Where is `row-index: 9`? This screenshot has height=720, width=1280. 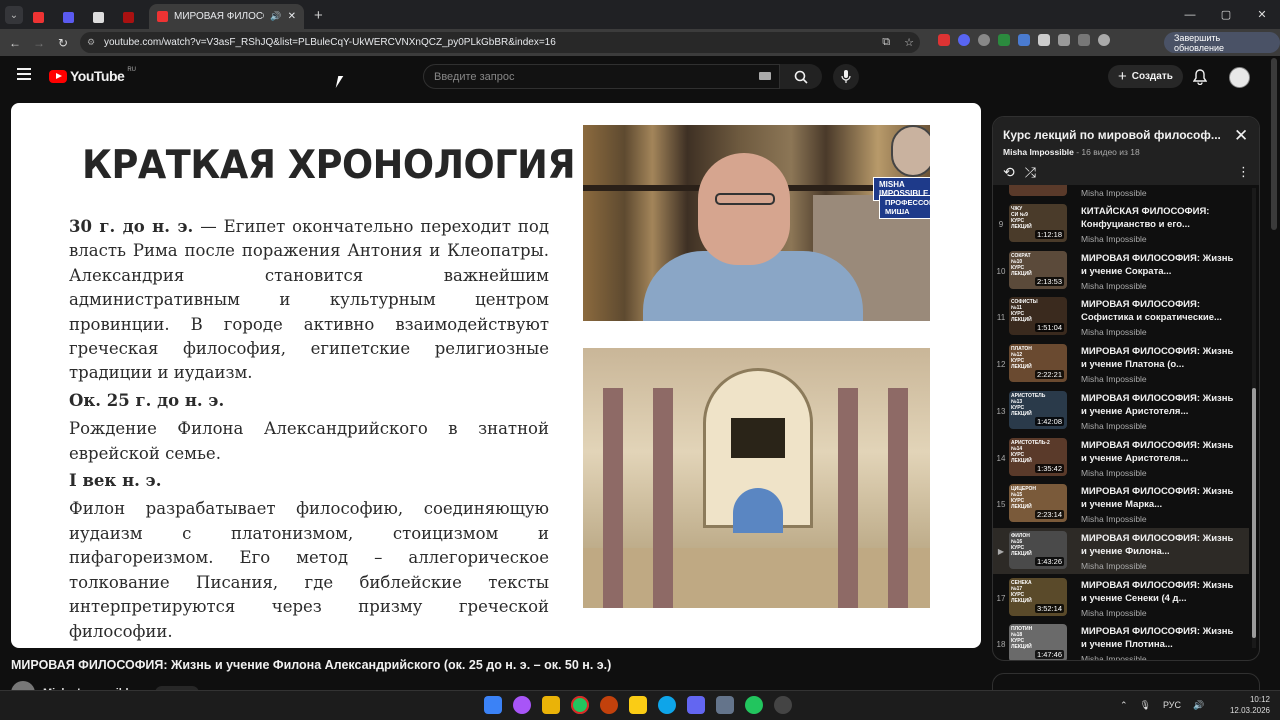
row-index: 9 is located at coordinates (1001, 224).